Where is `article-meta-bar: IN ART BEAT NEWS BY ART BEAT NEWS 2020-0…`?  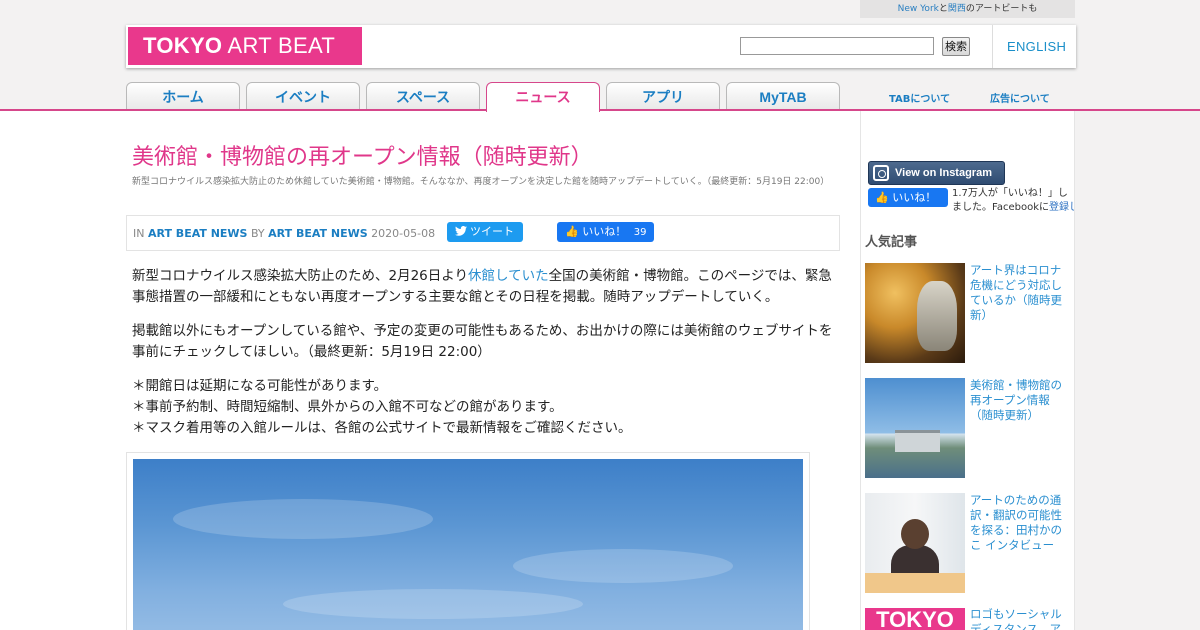 article-meta-bar: IN ART BEAT NEWS BY ART BEAT NEWS 2020-0… is located at coordinates (483, 233).